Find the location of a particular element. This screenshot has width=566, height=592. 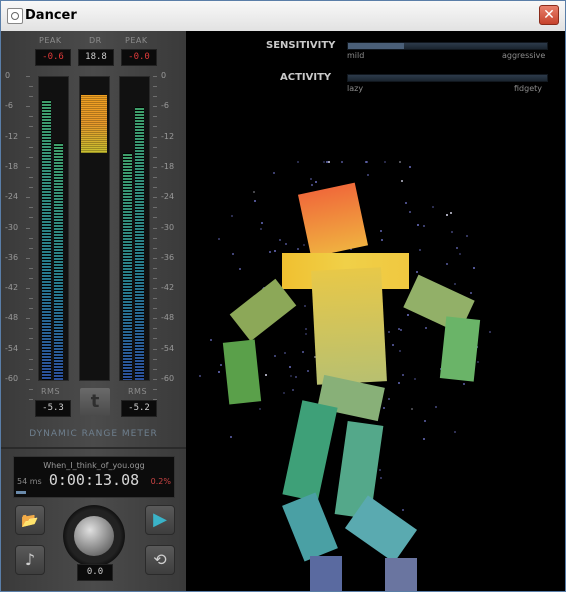

loop-button: ⟲ is located at coordinates (160, 560).